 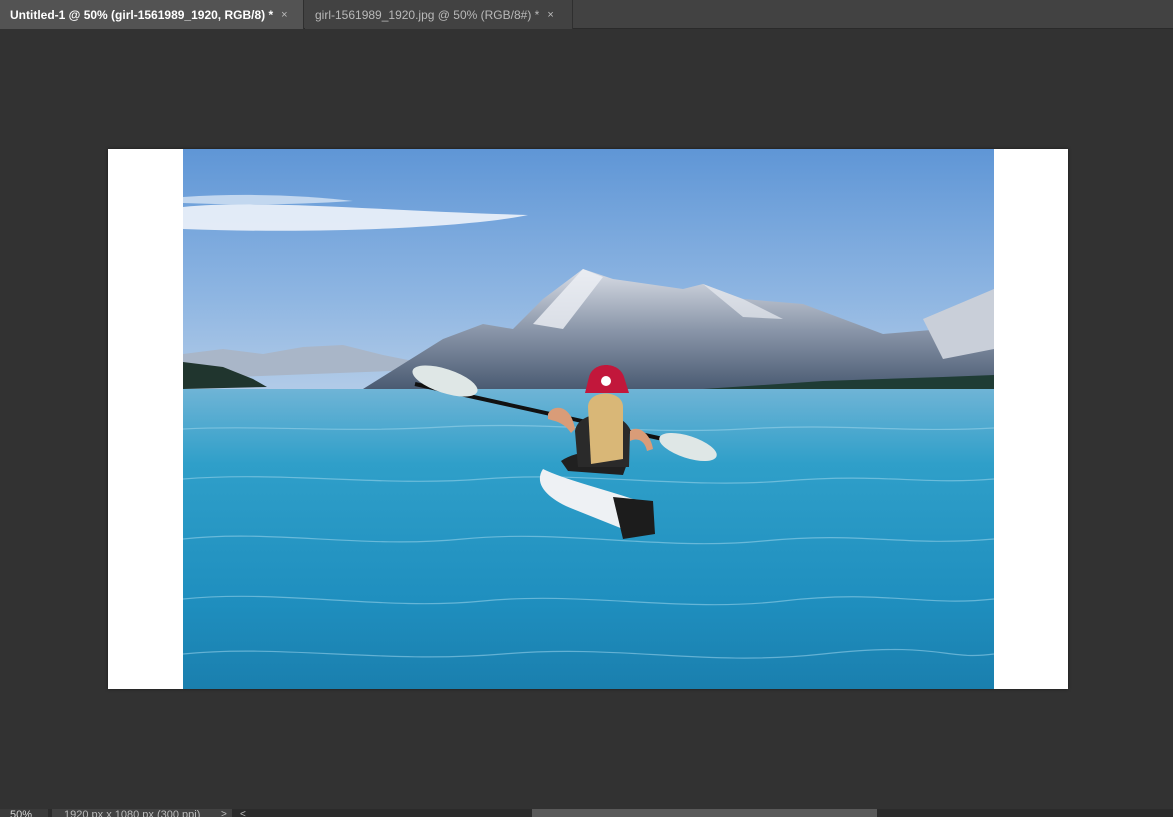 What do you see at coordinates (224, 813) in the screenshot?
I see `chevron-right-icon: >` at bounding box center [224, 813].